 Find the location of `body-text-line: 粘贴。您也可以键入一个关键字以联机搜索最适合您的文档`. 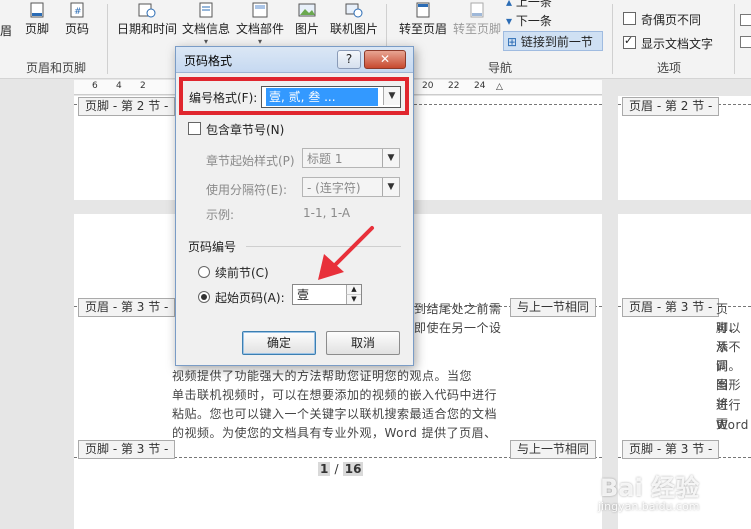

body-text-line: 粘贴。您也可以键入一个关键字以联机搜索最适合您的文档 is located at coordinates (335, 414).